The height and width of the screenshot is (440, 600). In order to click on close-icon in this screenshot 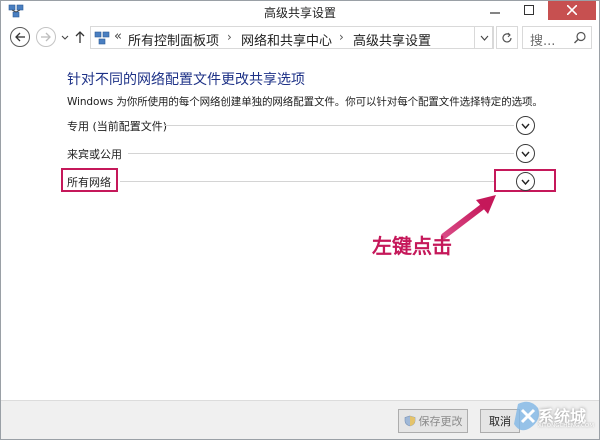, I will do `click(572, 10)`.